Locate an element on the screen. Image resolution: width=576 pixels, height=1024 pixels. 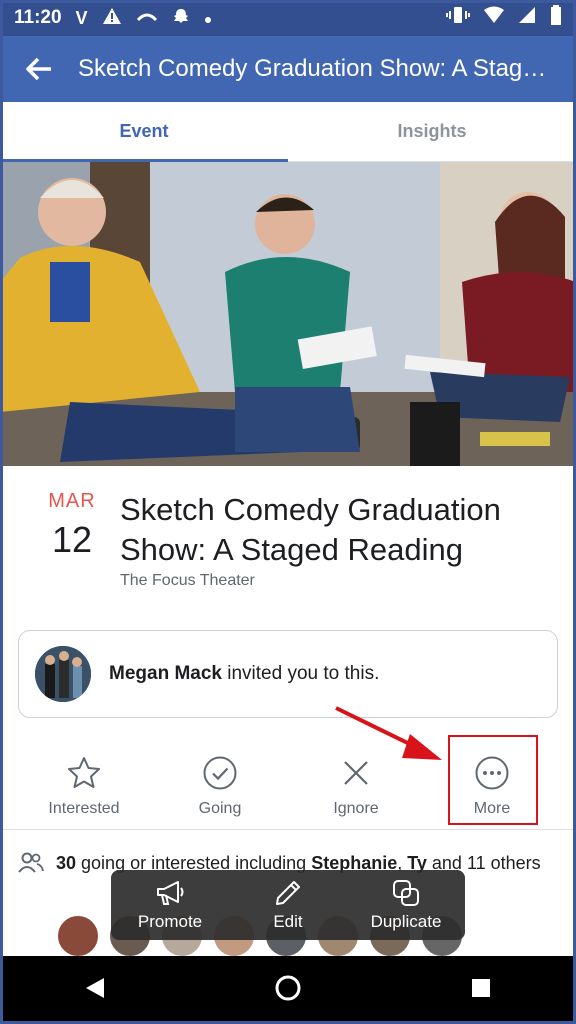
warning-icon is located at coordinates (112, 18).